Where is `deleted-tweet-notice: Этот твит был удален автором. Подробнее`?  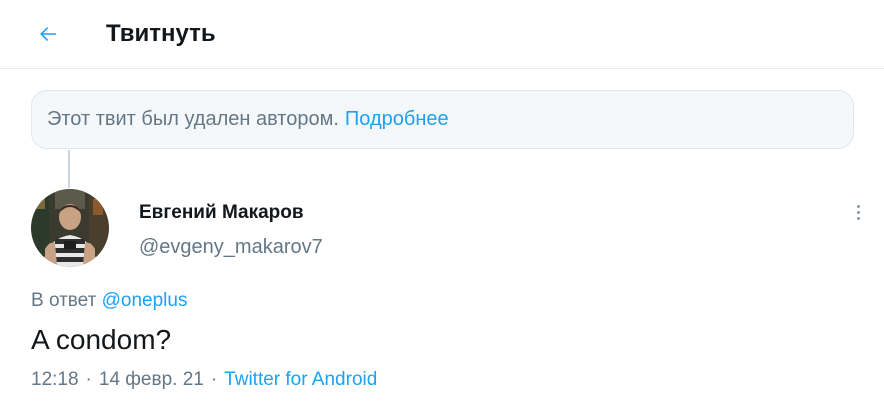
deleted-tweet-notice: Этот твит был удален автором. Подробнее is located at coordinates (442, 119).